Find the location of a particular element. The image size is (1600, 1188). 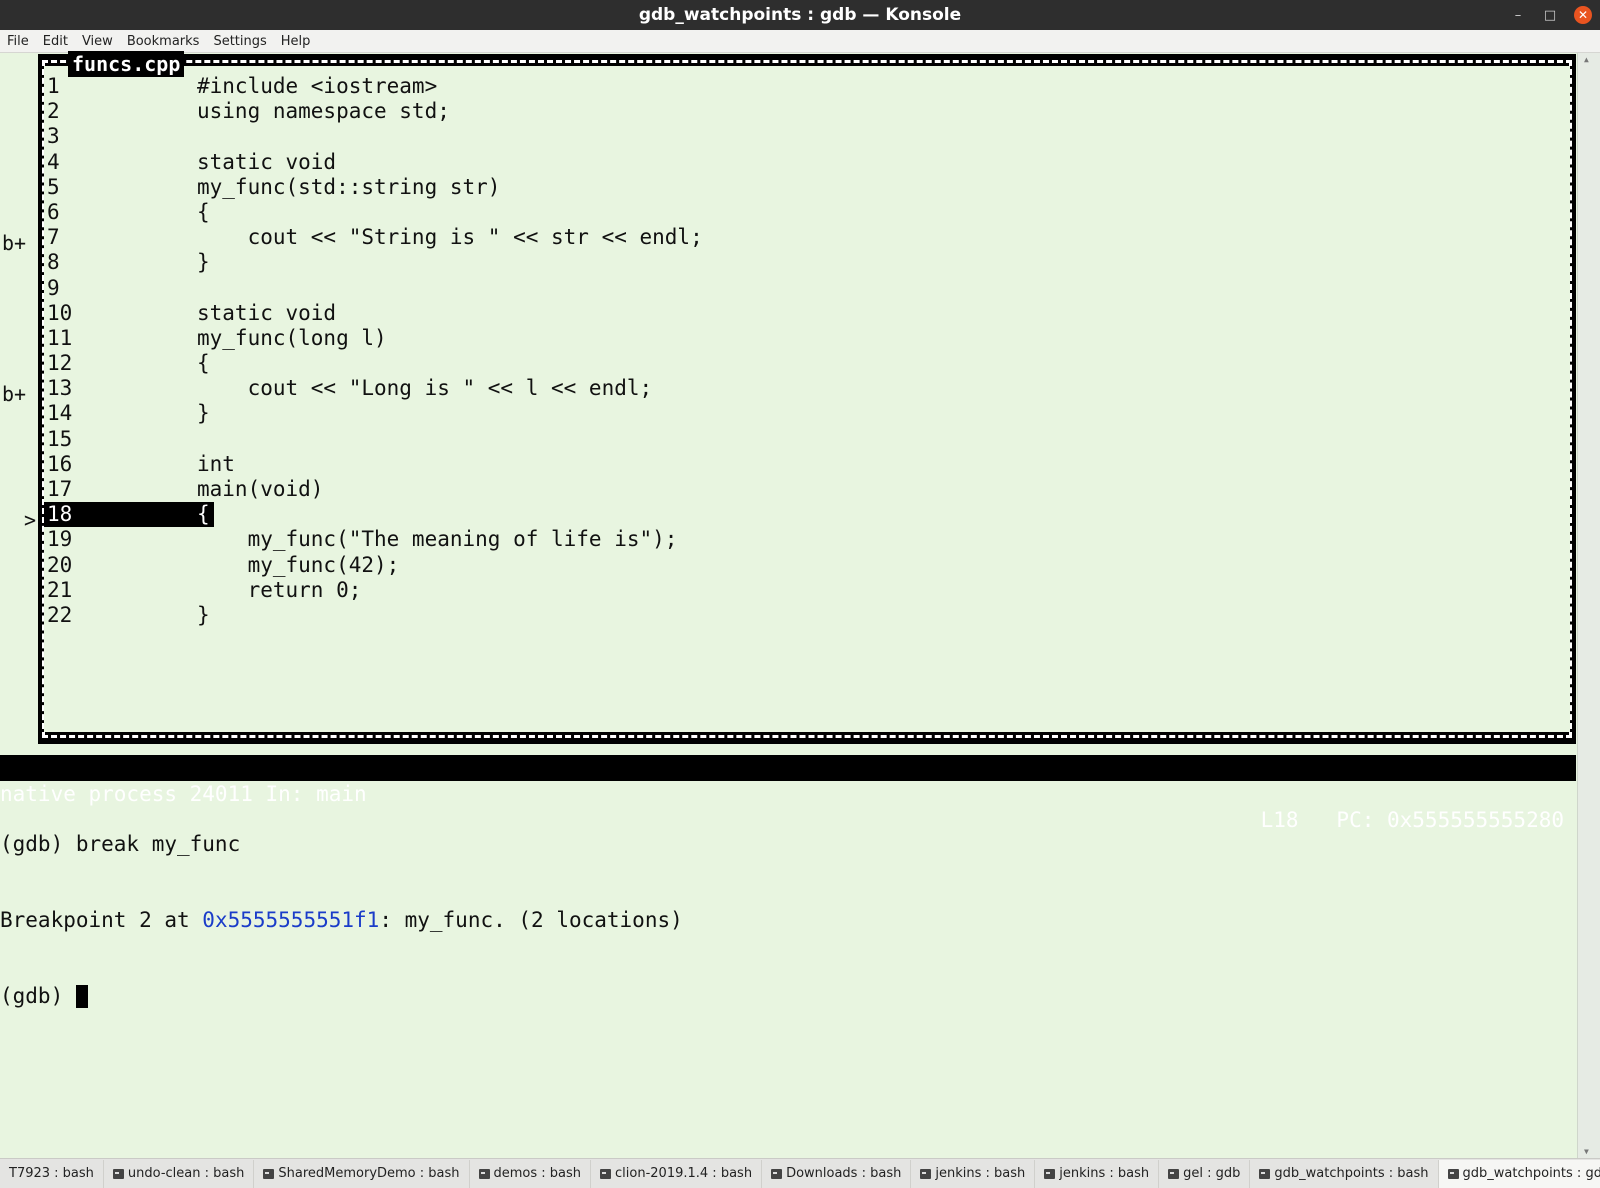

window-title: gdb_watchpoints : gdb — Konsole is located at coordinates (800, 15).